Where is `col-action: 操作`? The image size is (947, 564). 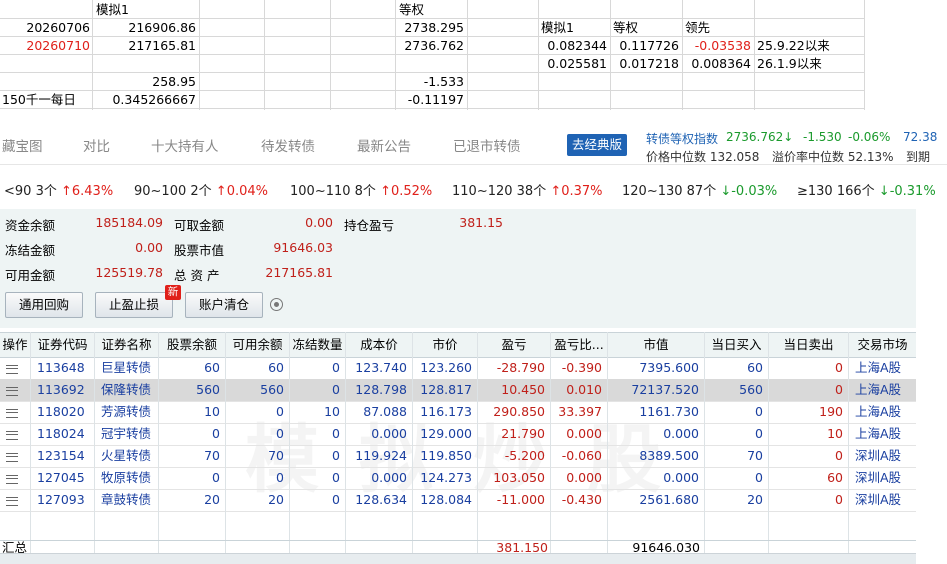 col-action: 操作 is located at coordinates (15, 345).